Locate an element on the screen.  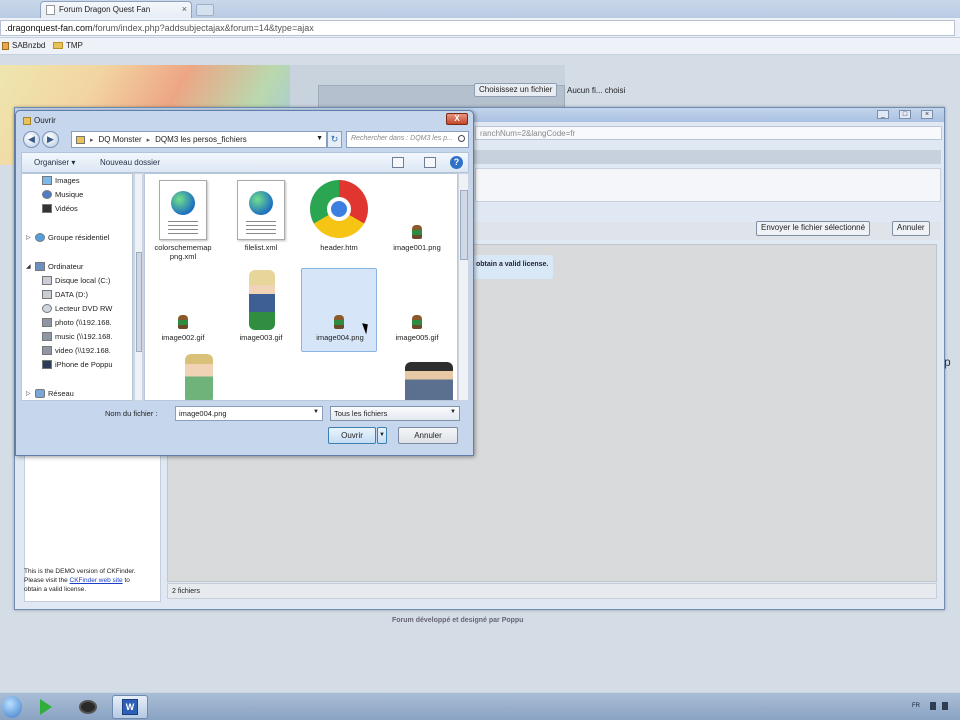
back-arrow-icon: ◀ is located at coordinates (31, 139).